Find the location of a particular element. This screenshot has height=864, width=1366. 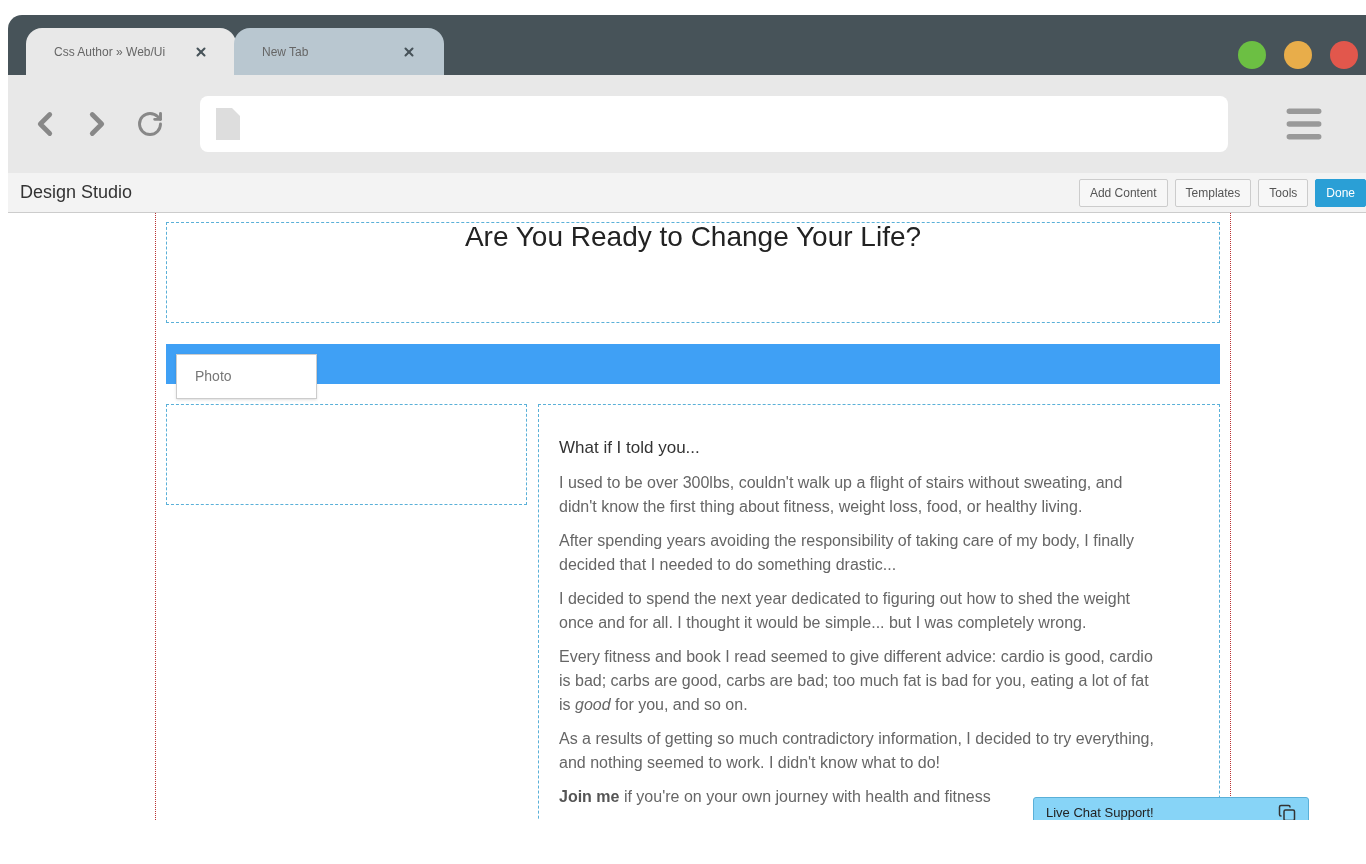

studio-button: Templates is located at coordinates (1213, 192).